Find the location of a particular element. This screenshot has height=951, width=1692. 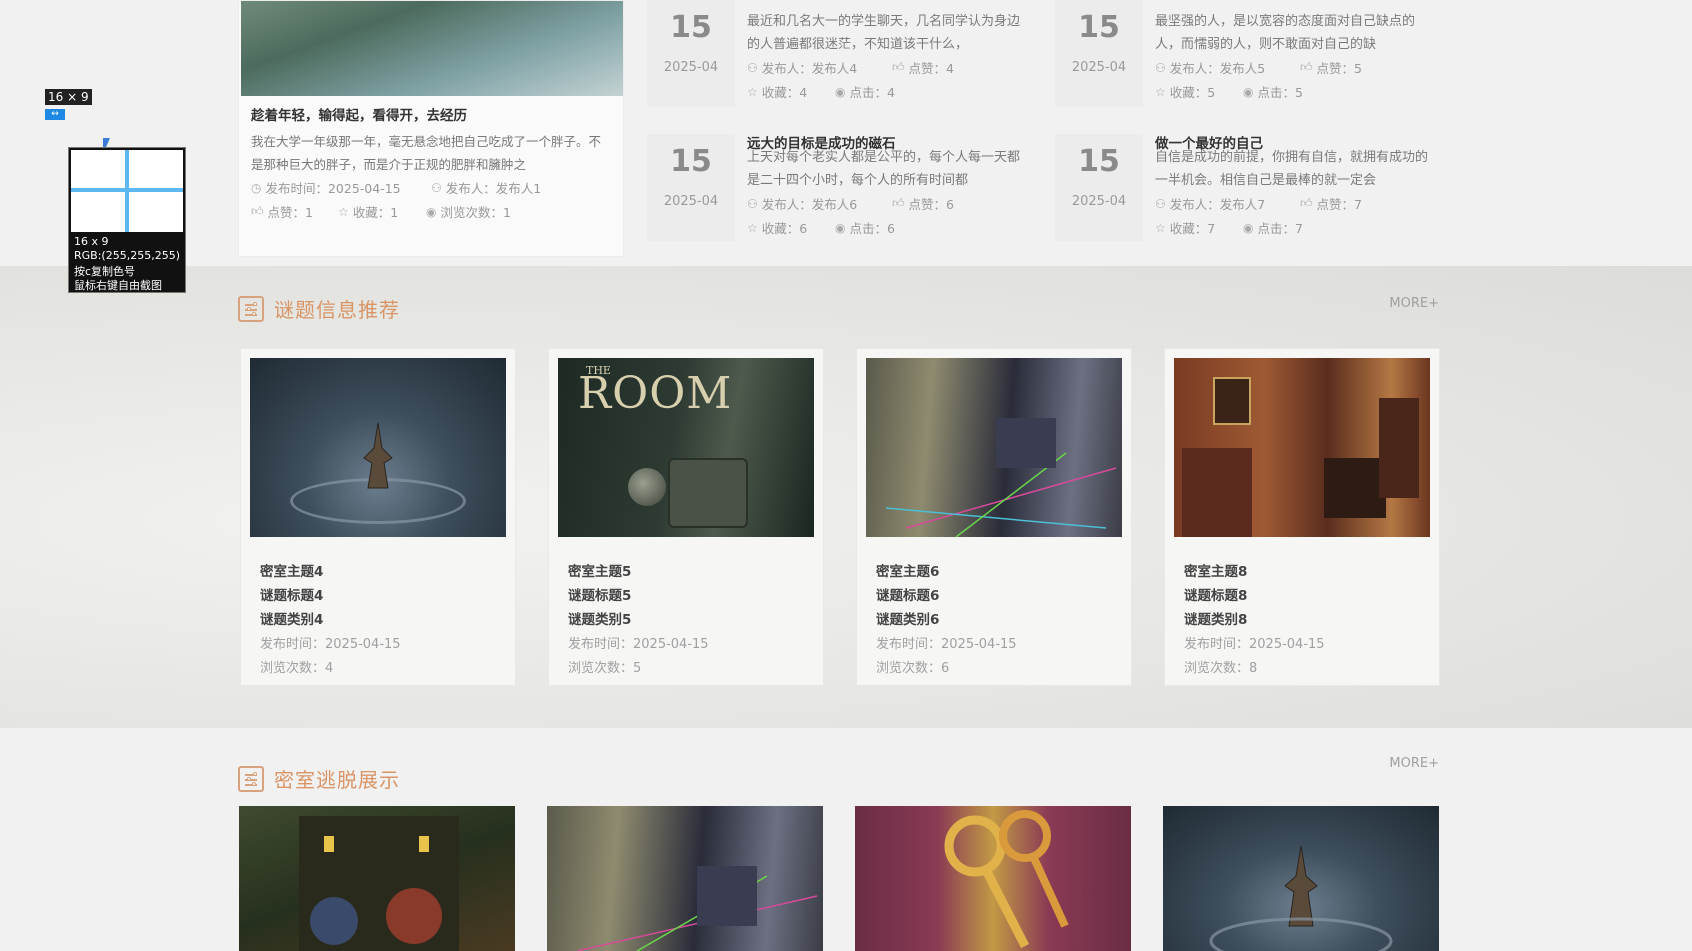

featured-publisher: ⚇ 发布人：发布人1 is located at coordinates (486, 188).